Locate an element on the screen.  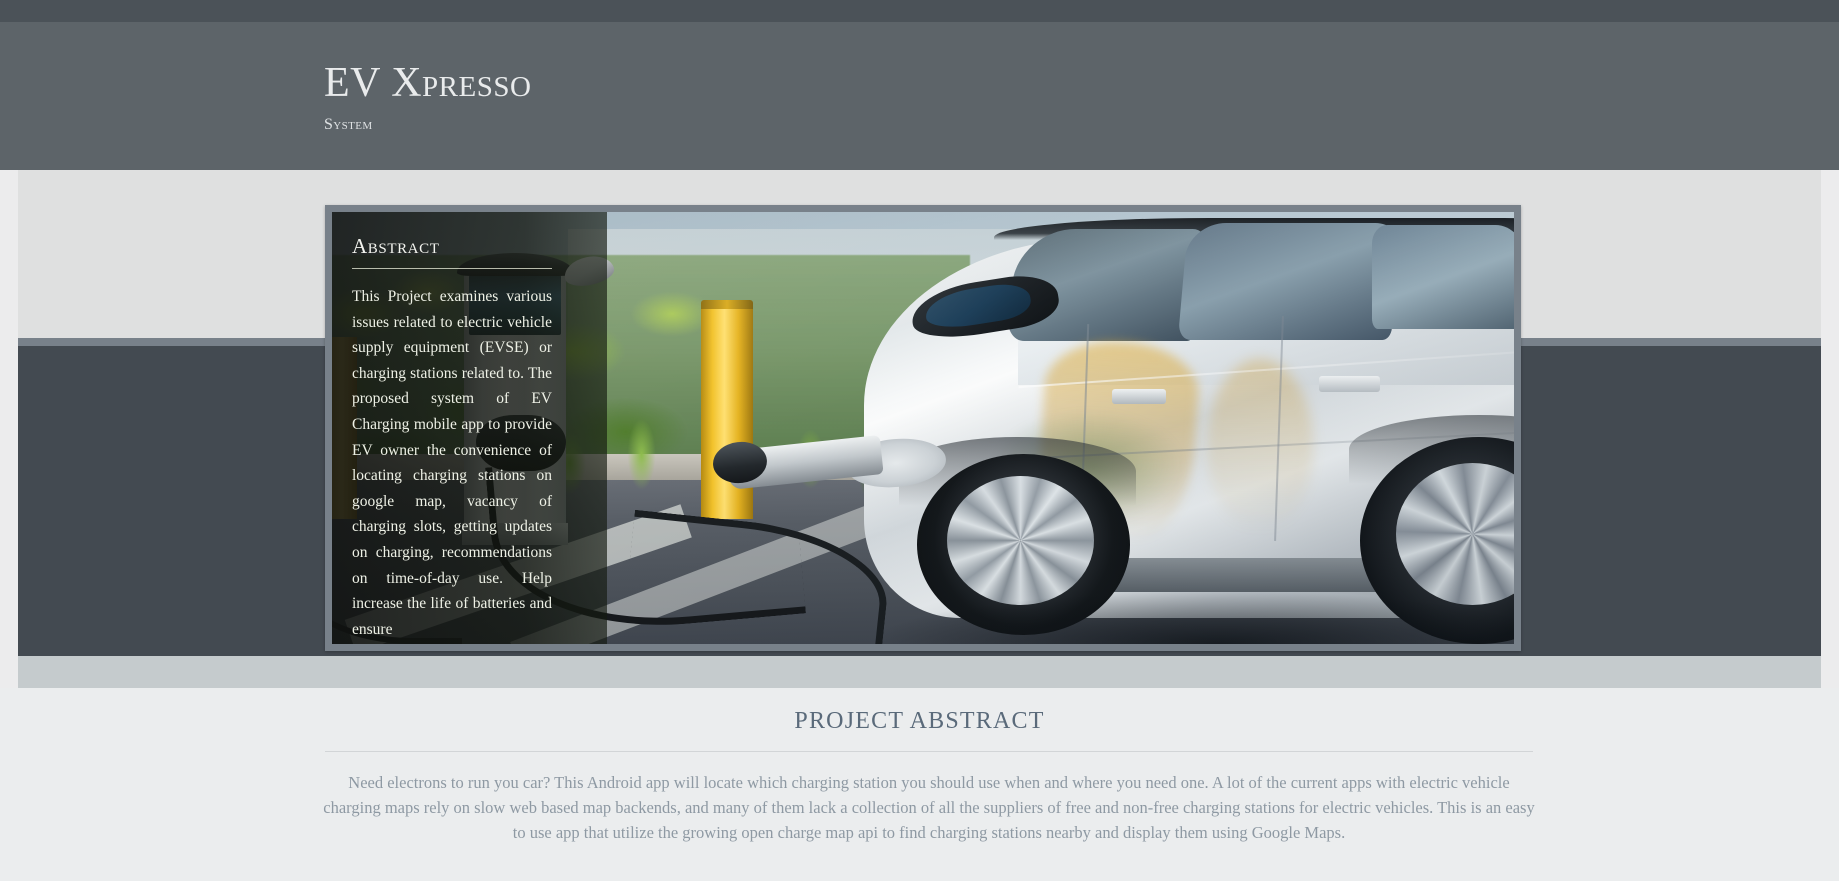
photo-car-shadow is located at coordinates (1194, 618).